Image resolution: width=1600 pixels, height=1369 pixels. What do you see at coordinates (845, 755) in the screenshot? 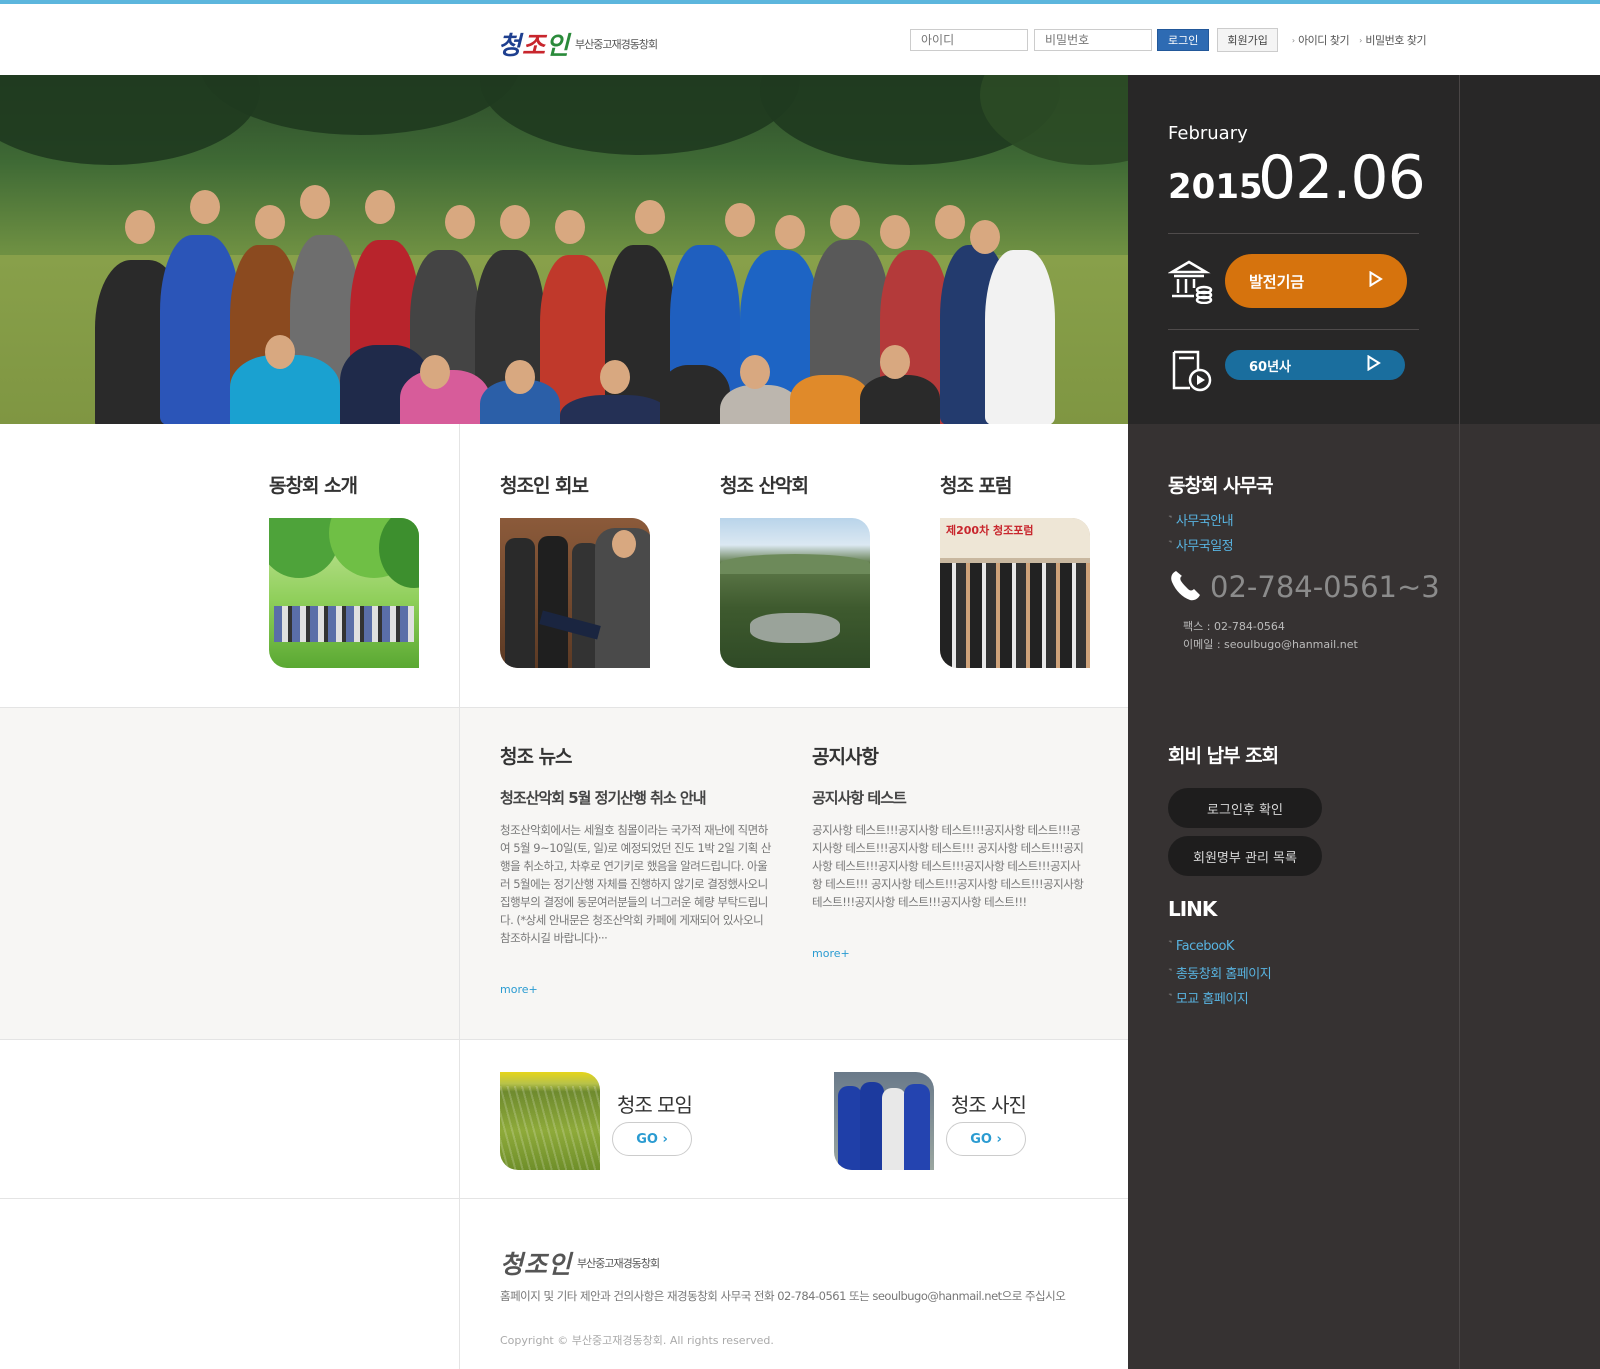
I see `notice-title: 공지사항` at bounding box center [845, 755].